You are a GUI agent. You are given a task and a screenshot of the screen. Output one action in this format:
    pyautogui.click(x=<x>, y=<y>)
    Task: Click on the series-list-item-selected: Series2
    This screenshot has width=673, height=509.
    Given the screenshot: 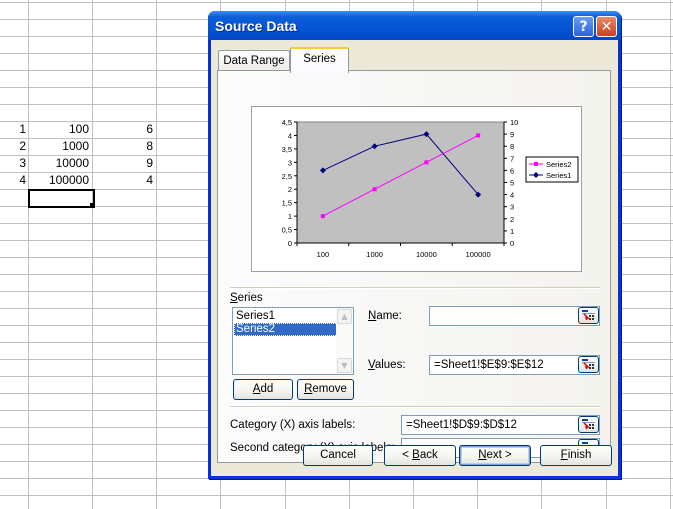 What is the action you would take?
    pyautogui.click(x=286, y=329)
    